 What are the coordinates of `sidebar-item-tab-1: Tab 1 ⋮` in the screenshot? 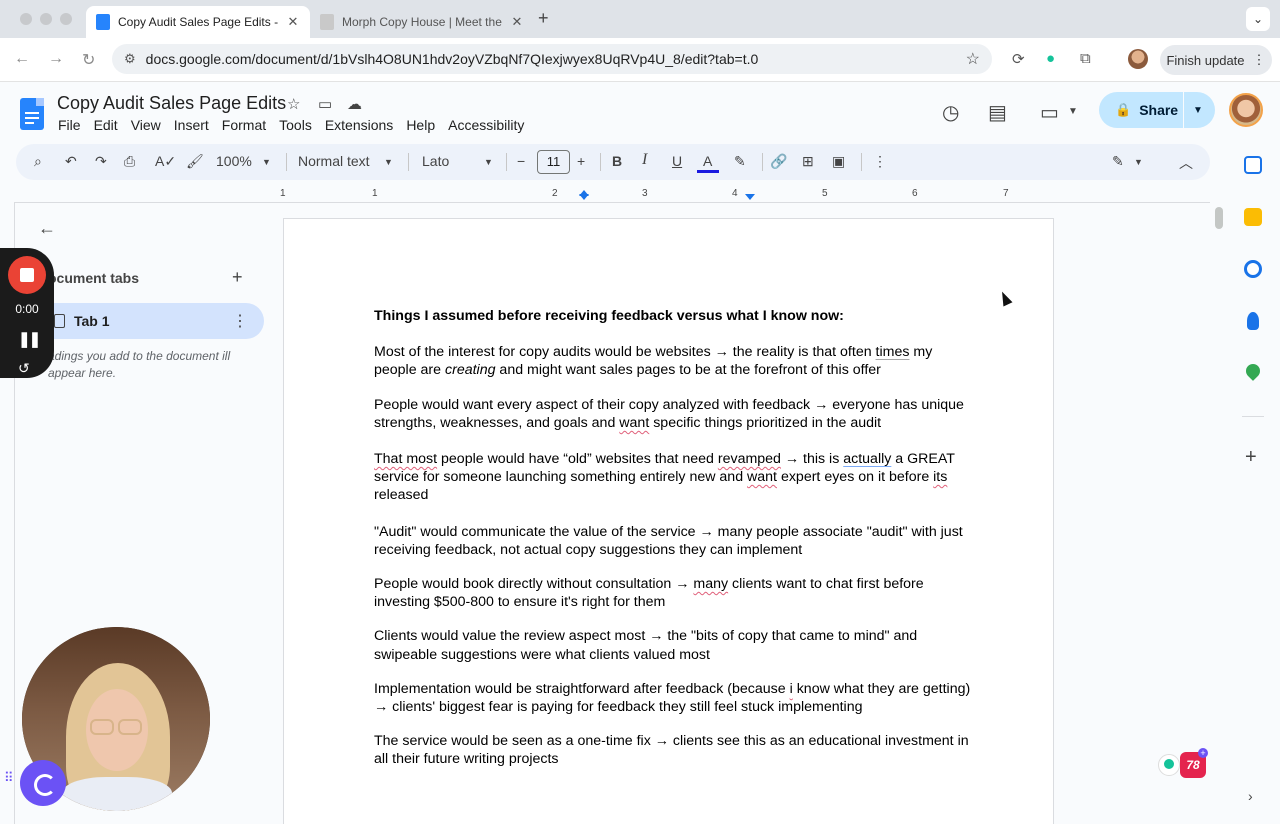 It's located at (146, 321).